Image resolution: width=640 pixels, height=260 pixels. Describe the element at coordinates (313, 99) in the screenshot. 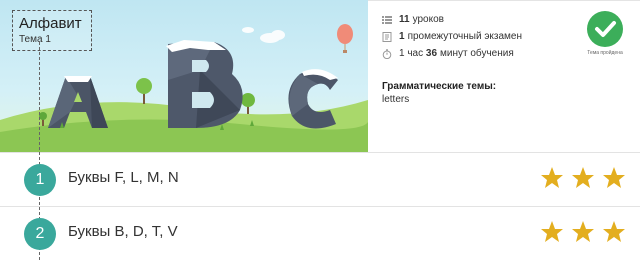

I see `letter-c-shape` at that location.